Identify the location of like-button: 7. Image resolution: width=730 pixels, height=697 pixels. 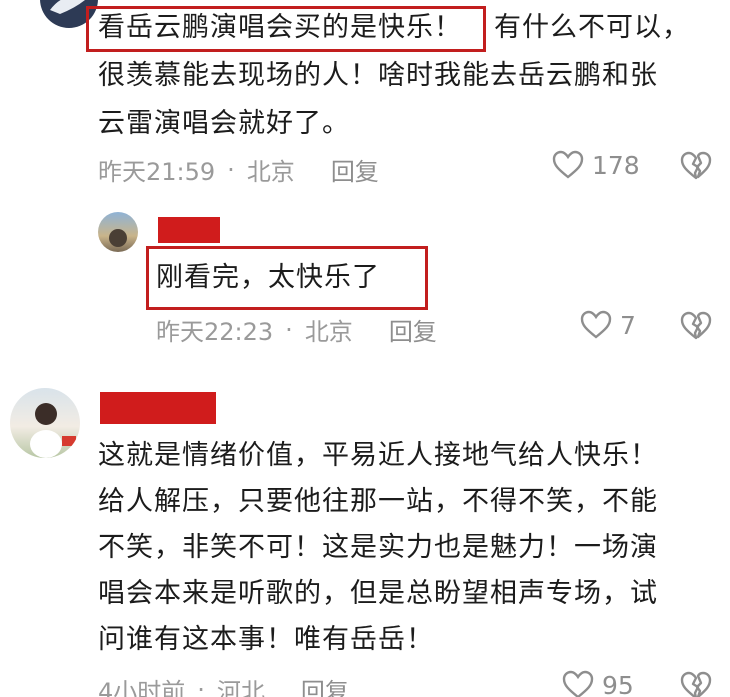
(608, 325).